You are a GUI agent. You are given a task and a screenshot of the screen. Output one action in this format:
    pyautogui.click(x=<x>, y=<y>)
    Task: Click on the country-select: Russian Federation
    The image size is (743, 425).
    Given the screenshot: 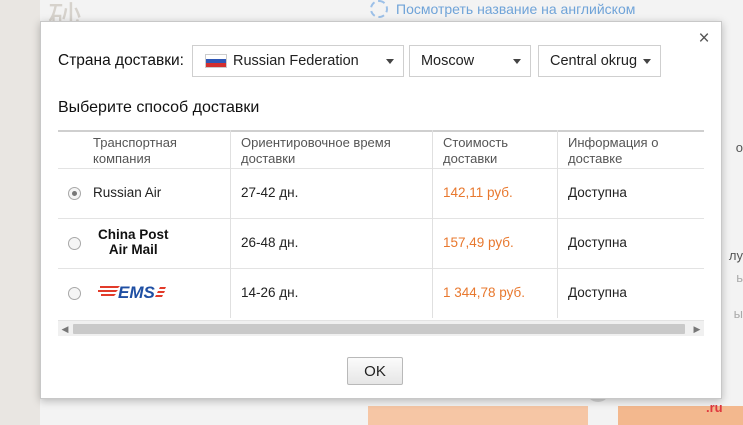 What is the action you would take?
    pyautogui.click(x=297, y=61)
    